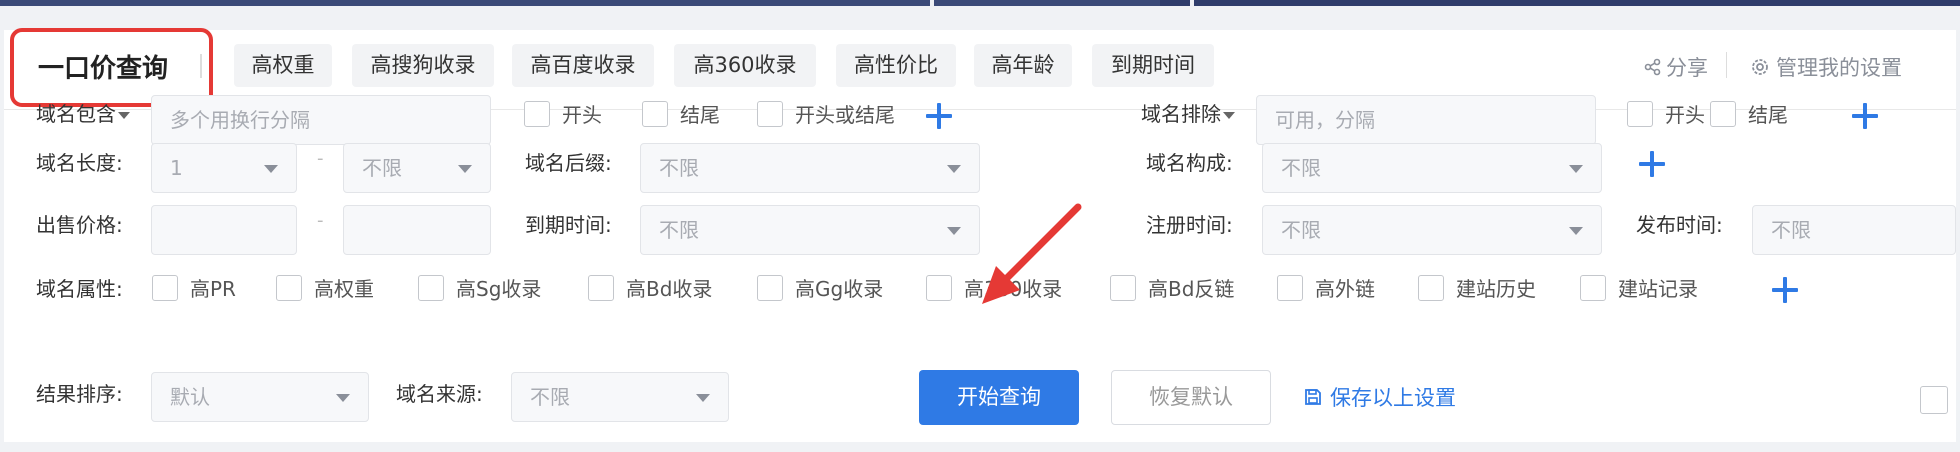 This screenshot has height=452, width=1960. Describe the element at coordinates (1431, 288) in the screenshot. I see `attr-site-history-checkbox` at that location.